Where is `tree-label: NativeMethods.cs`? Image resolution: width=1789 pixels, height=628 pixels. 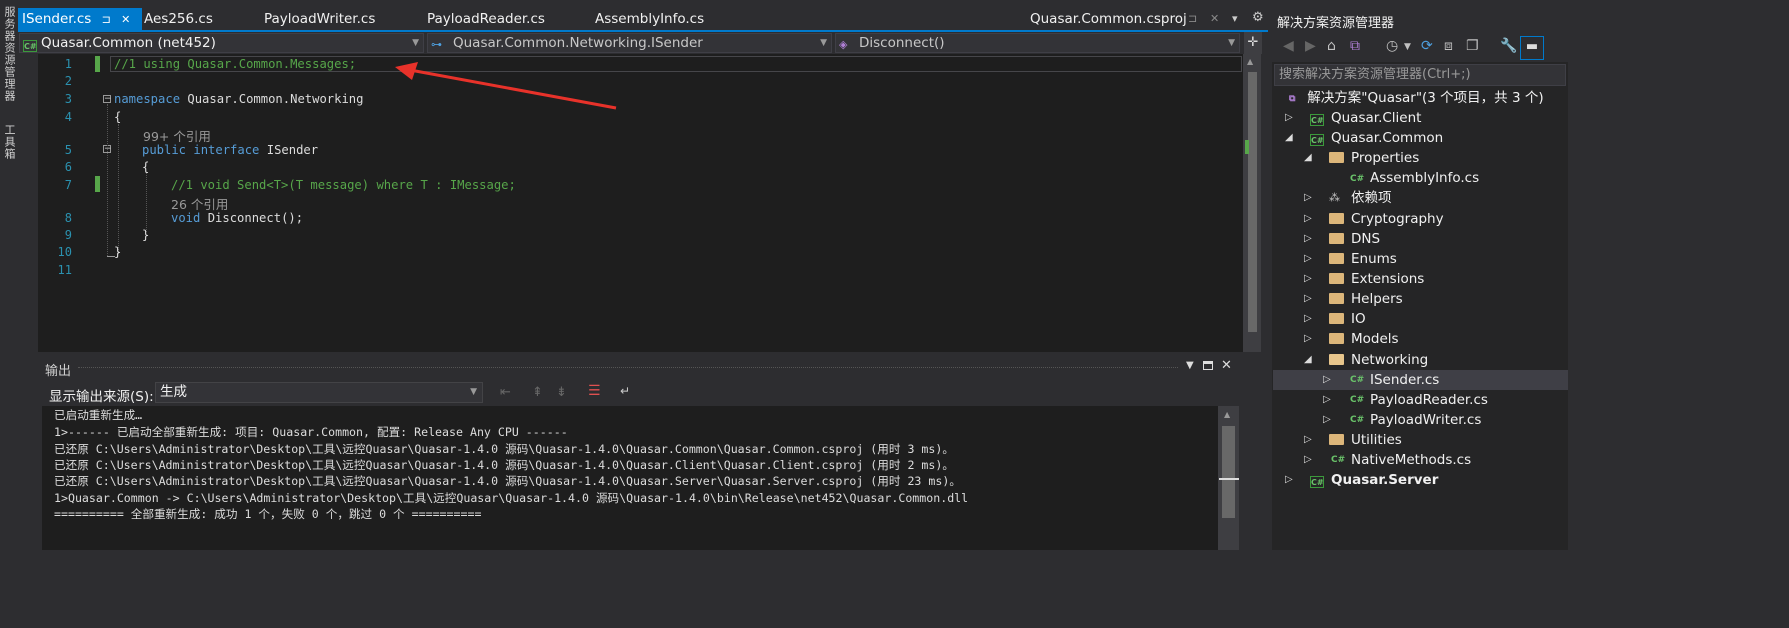
tree-label: NativeMethods.cs is located at coordinates (1411, 460).